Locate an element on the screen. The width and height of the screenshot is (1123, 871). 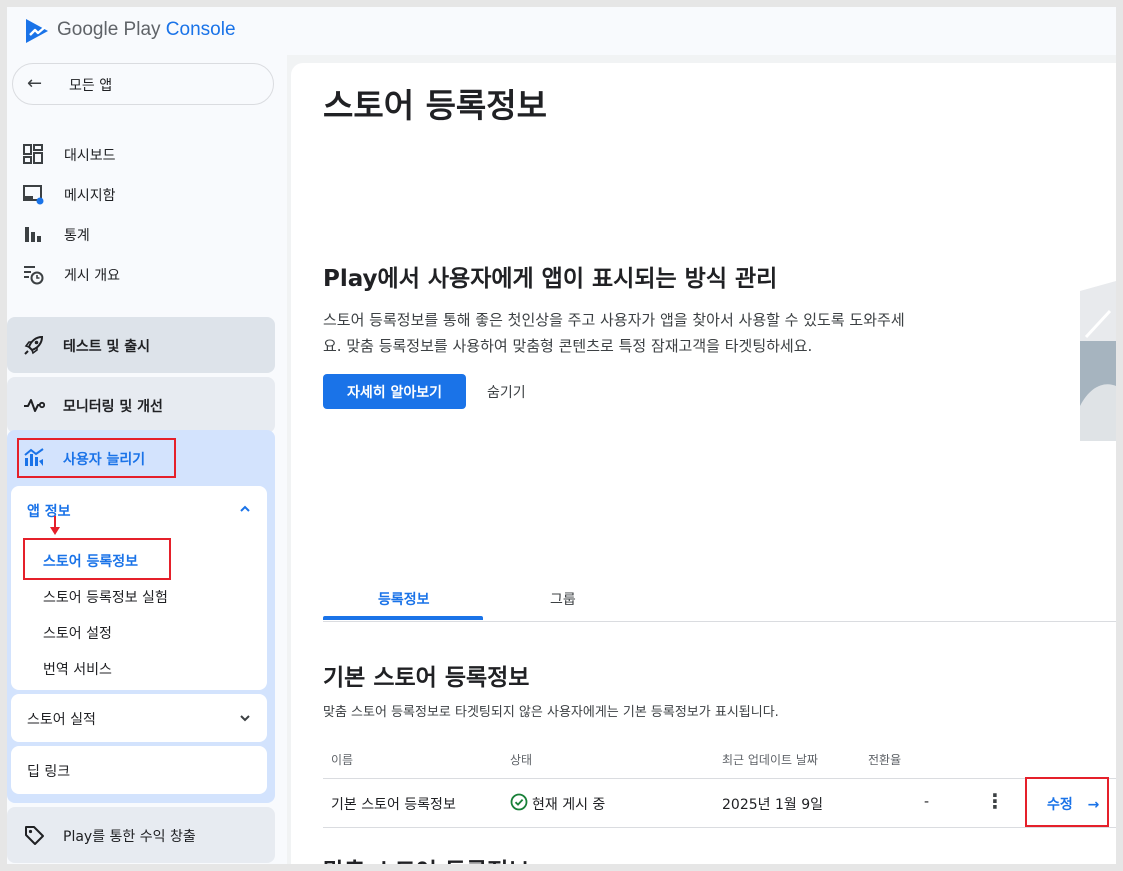
tab-listings: 등록정보 is located at coordinates (404, 599).